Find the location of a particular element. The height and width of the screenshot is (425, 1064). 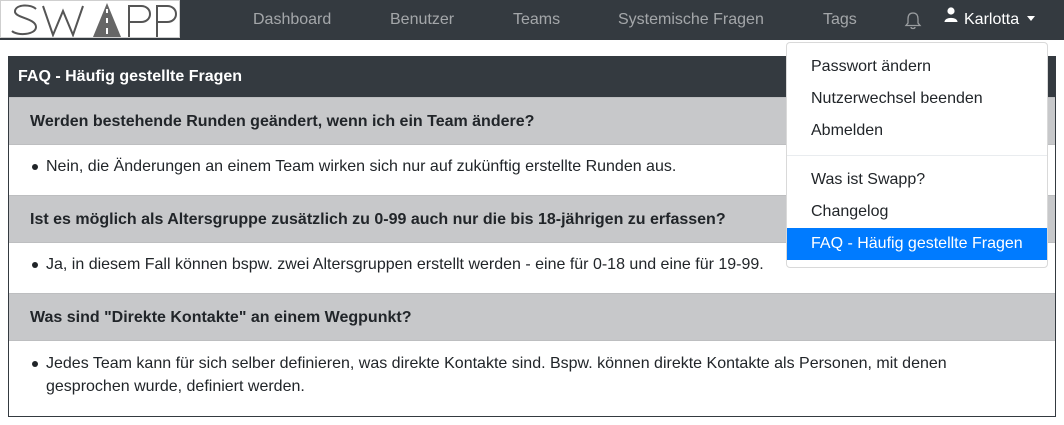

bell-icon is located at coordinates (913, 20).